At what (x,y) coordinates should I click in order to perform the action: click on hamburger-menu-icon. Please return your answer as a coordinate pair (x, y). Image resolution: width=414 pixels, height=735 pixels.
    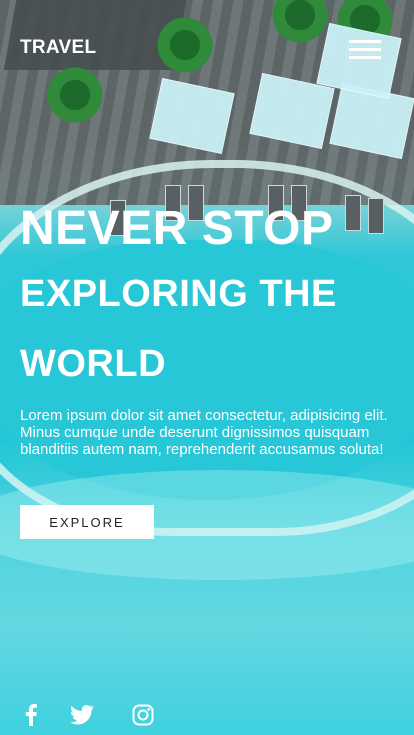
    Looking at the image, I should click on (365, 50).